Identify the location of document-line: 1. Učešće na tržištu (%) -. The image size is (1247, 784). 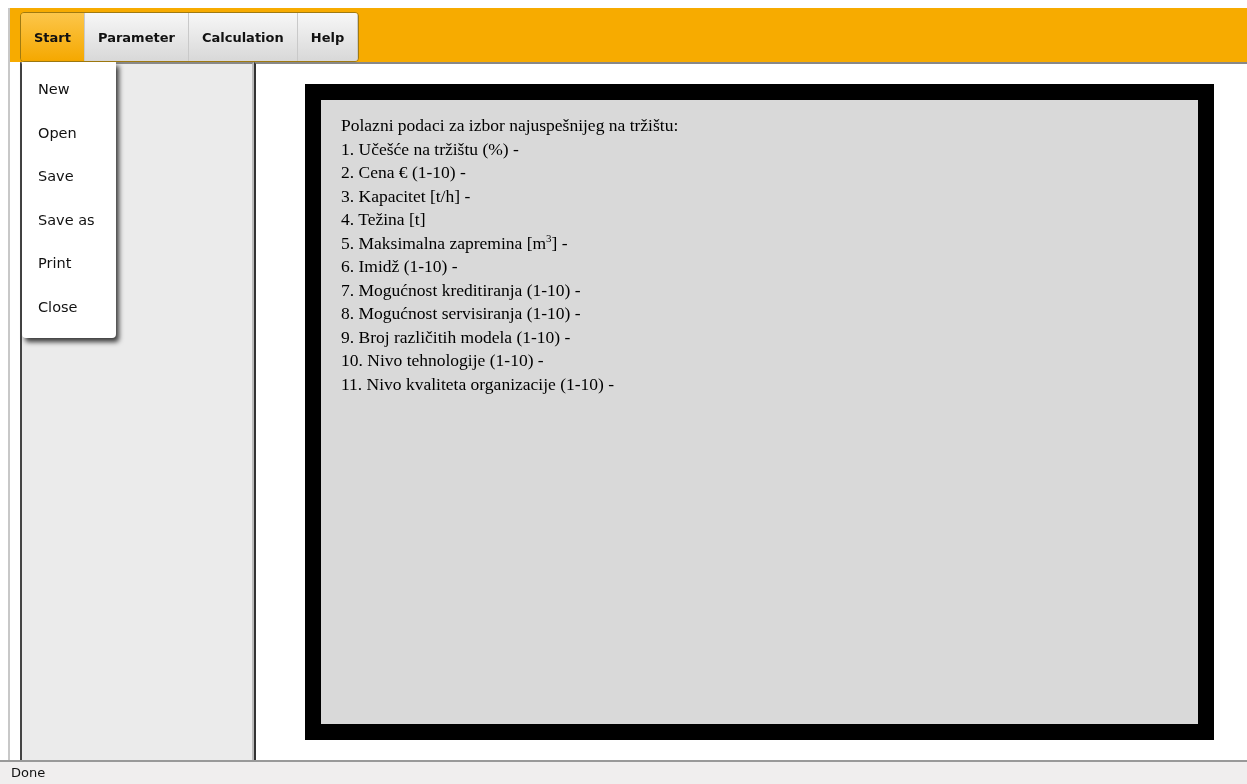
(430, 149).